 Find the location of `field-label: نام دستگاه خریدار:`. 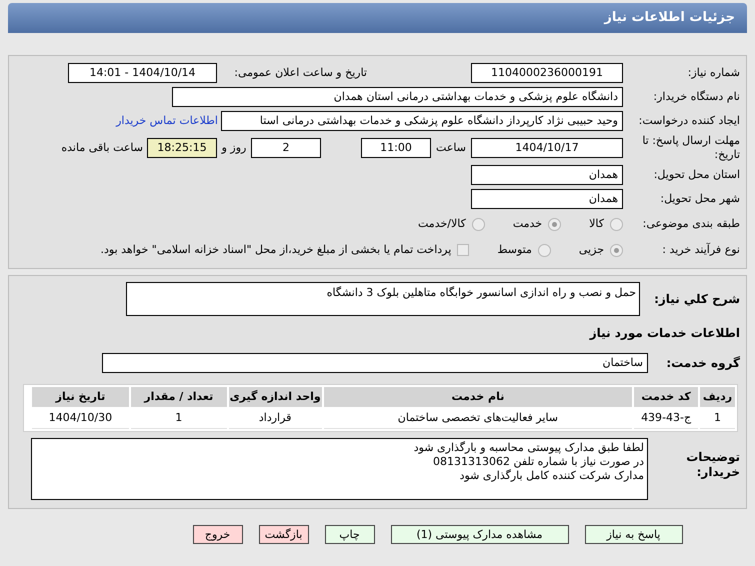

field-label: نام دستگاه خریدار: is located at coordinates (696, 96).